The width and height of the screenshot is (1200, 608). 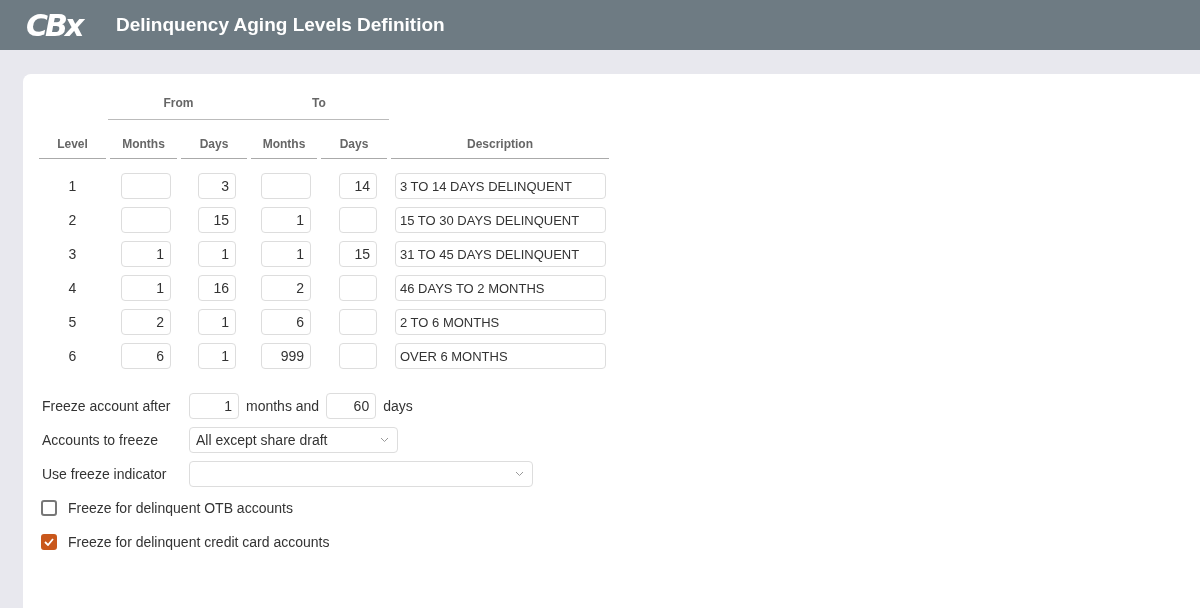 What do you see at coordinates (100, 440) in the screenshot?
I see `field-label: Accounts to freeze` at bounding box center [100, 440].